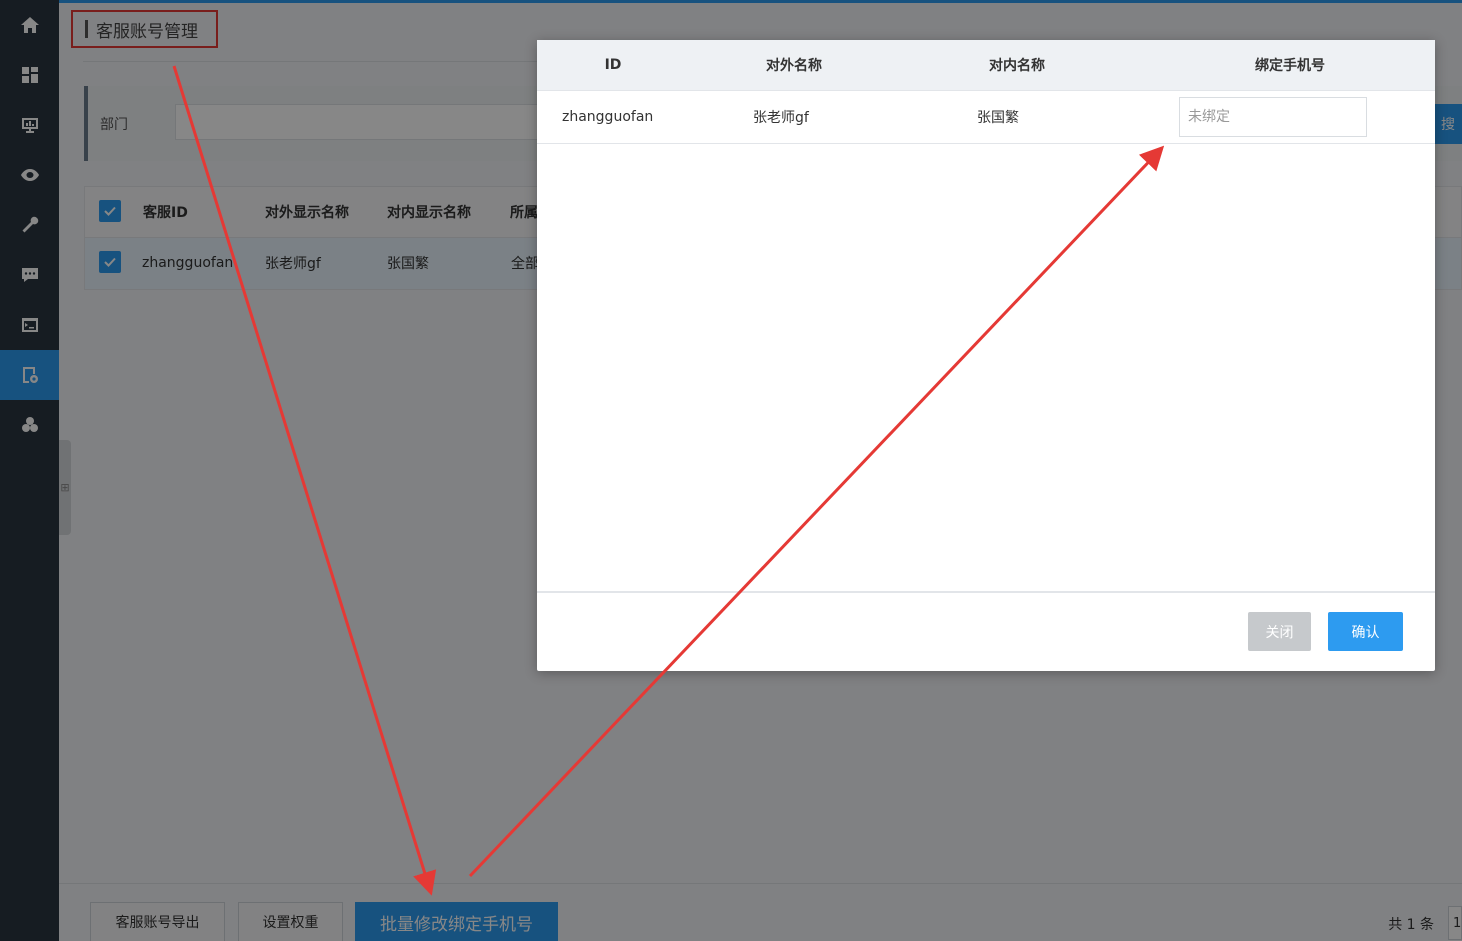 This screenshot has height=941, width=1462. I want to click on dialog-col-id: ID, so click(613, 65).